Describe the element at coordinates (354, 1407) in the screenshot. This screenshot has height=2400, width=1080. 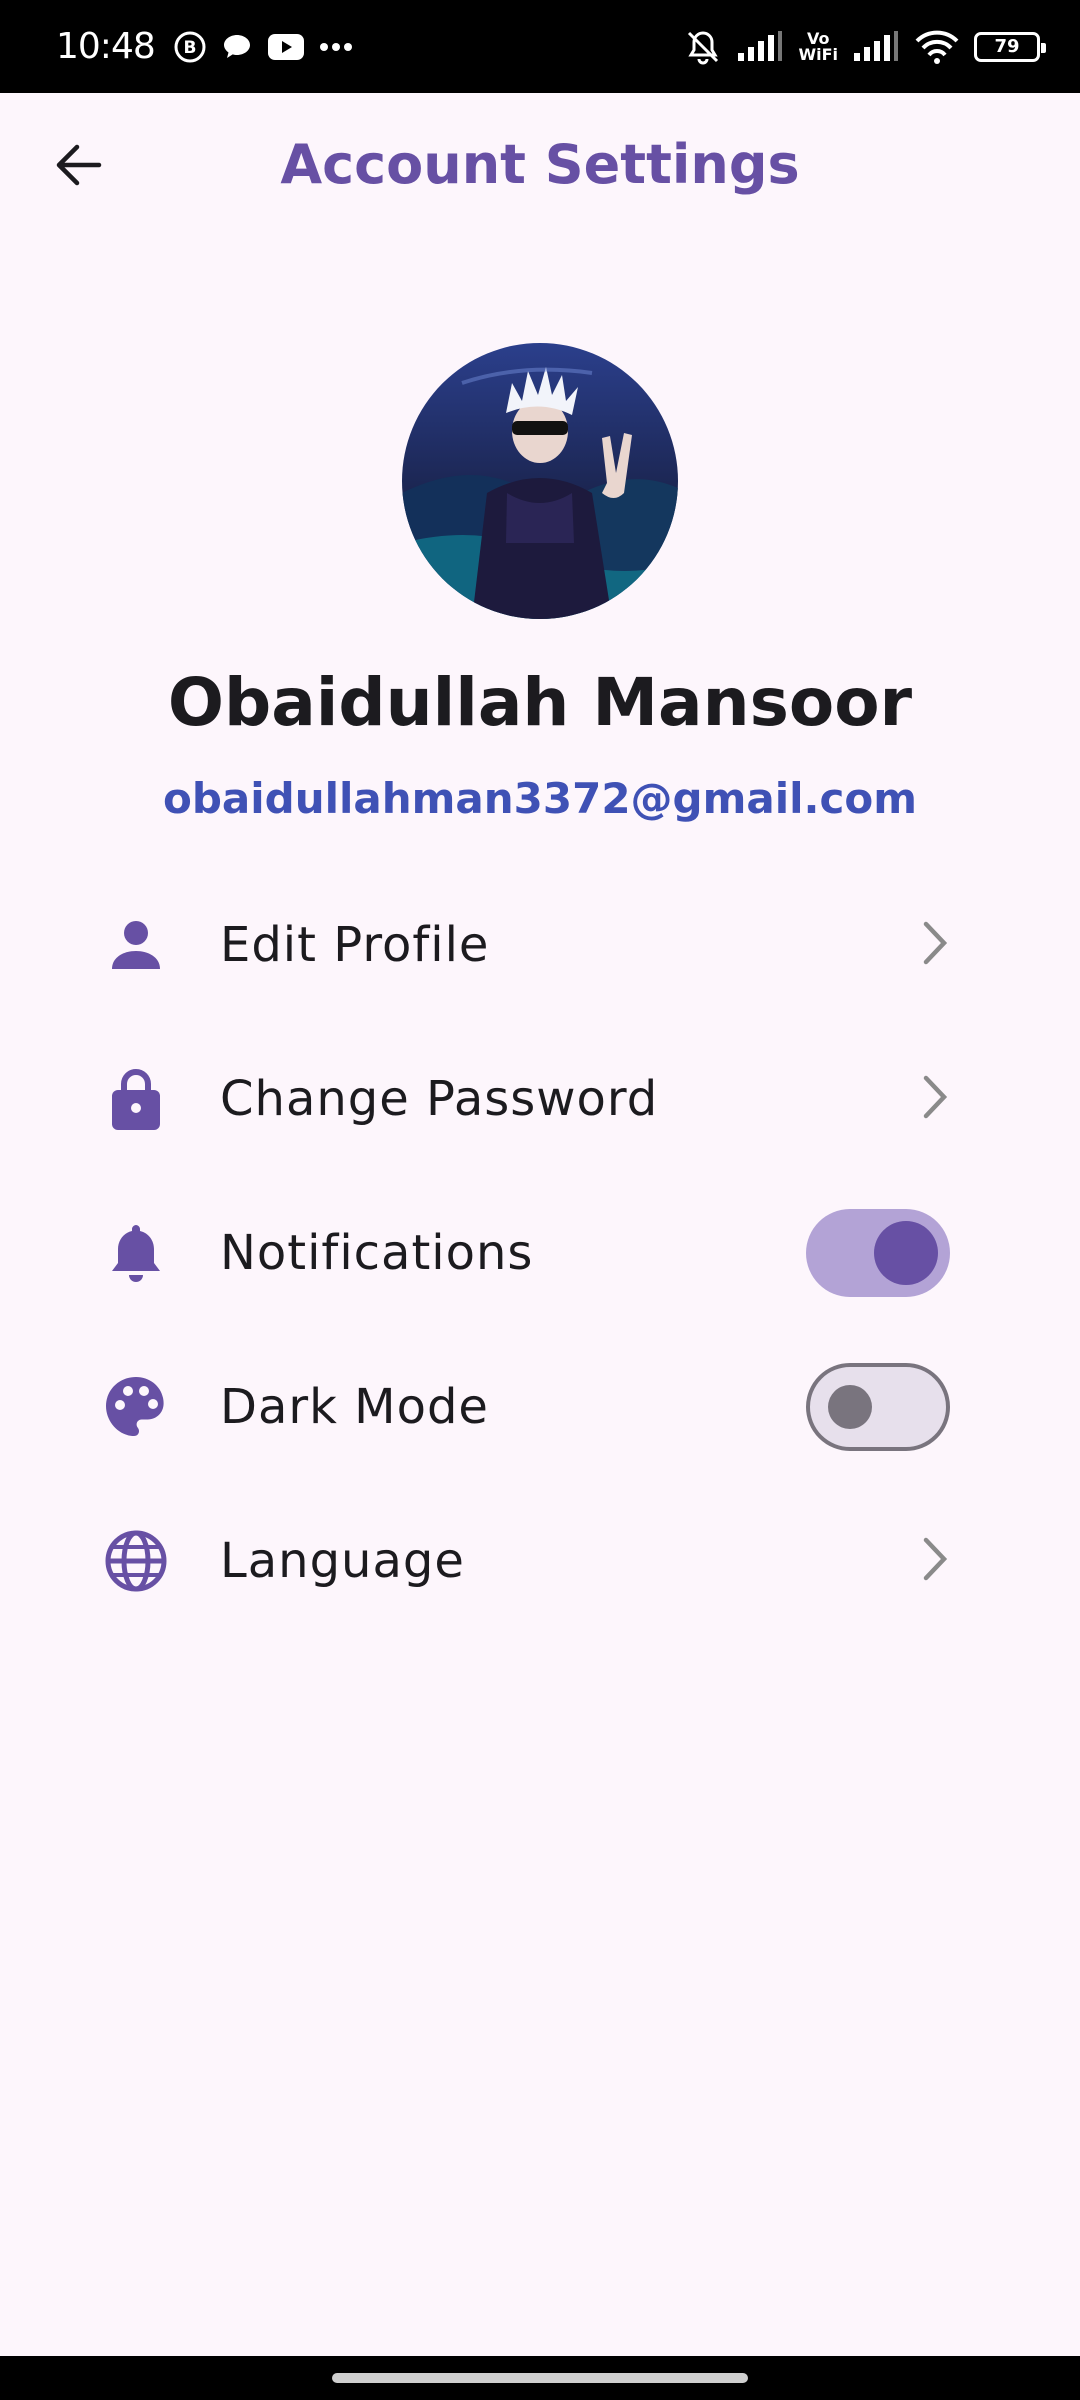
I see `menu-item-label: Dark Mode` at that location.